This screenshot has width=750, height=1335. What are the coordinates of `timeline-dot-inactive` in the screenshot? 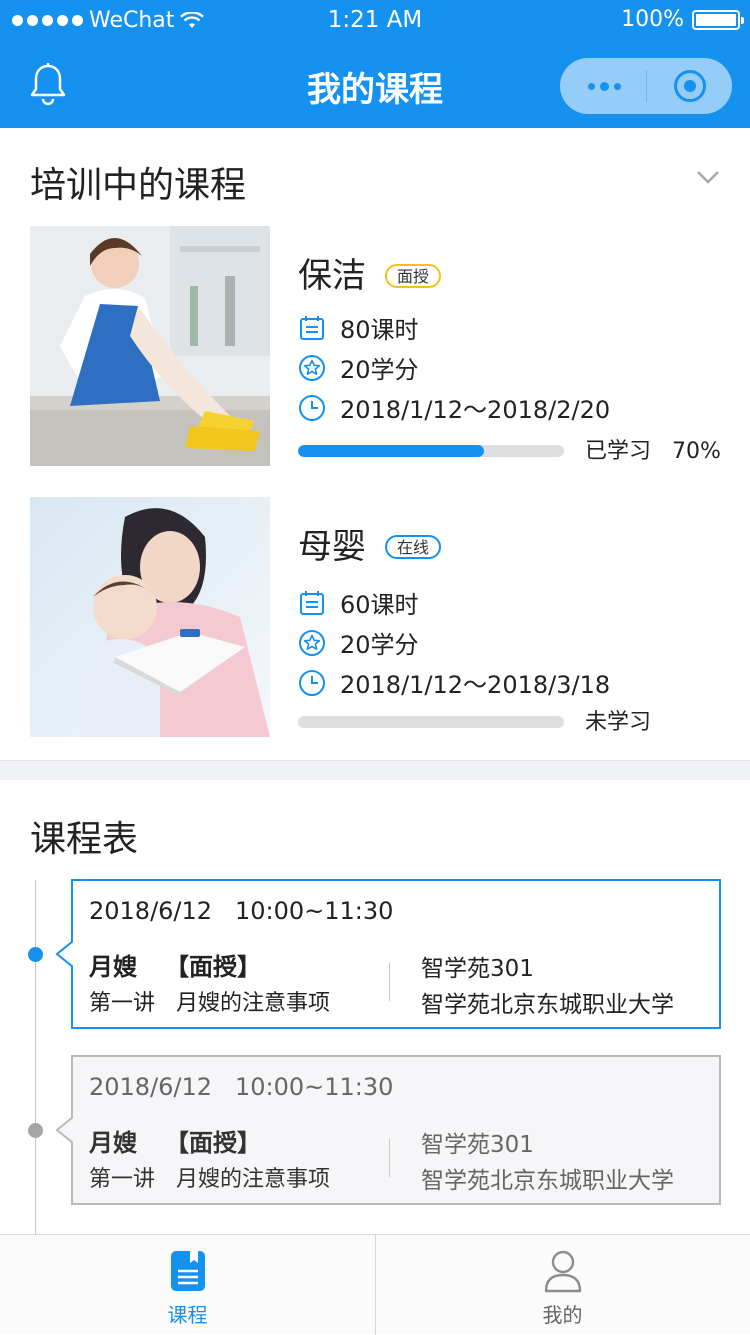 It's located at (35, 1130).